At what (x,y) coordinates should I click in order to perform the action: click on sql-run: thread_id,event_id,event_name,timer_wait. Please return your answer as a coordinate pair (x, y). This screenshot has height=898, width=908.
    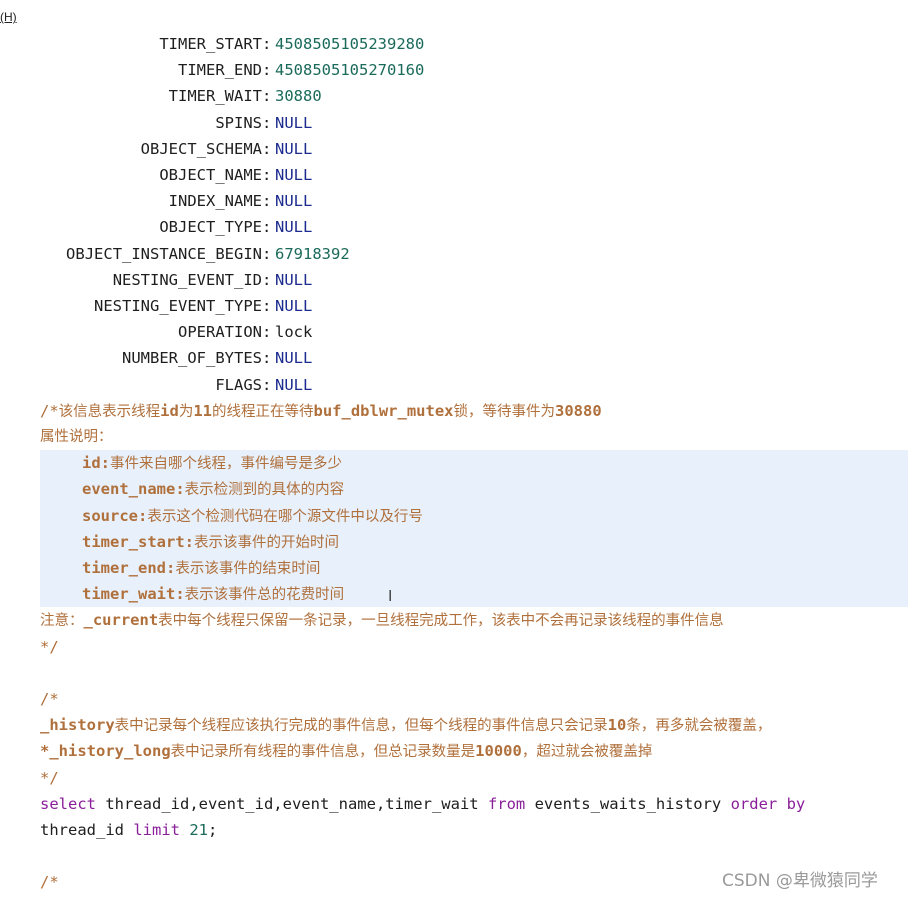
    Looking at the image, I should click on (292, 803).